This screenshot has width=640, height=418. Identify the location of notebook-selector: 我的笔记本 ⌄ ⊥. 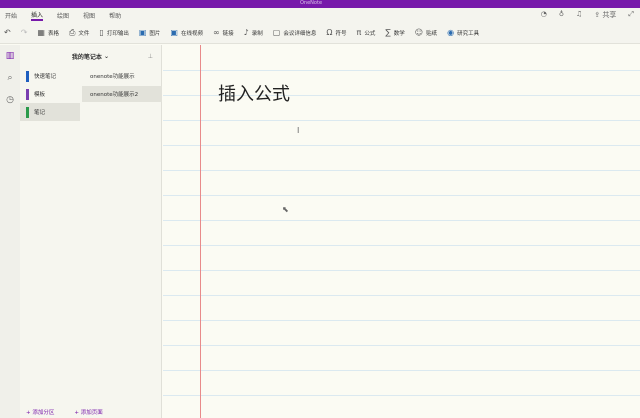
(90, 56).